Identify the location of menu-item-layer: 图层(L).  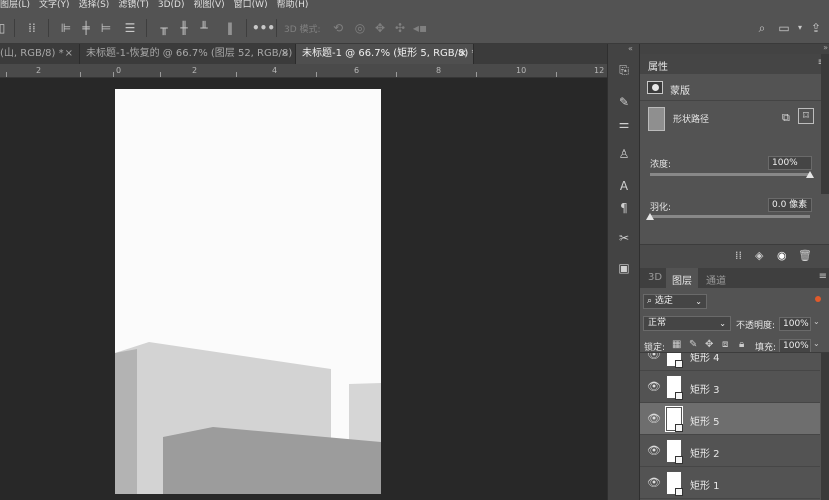
(15, 5).